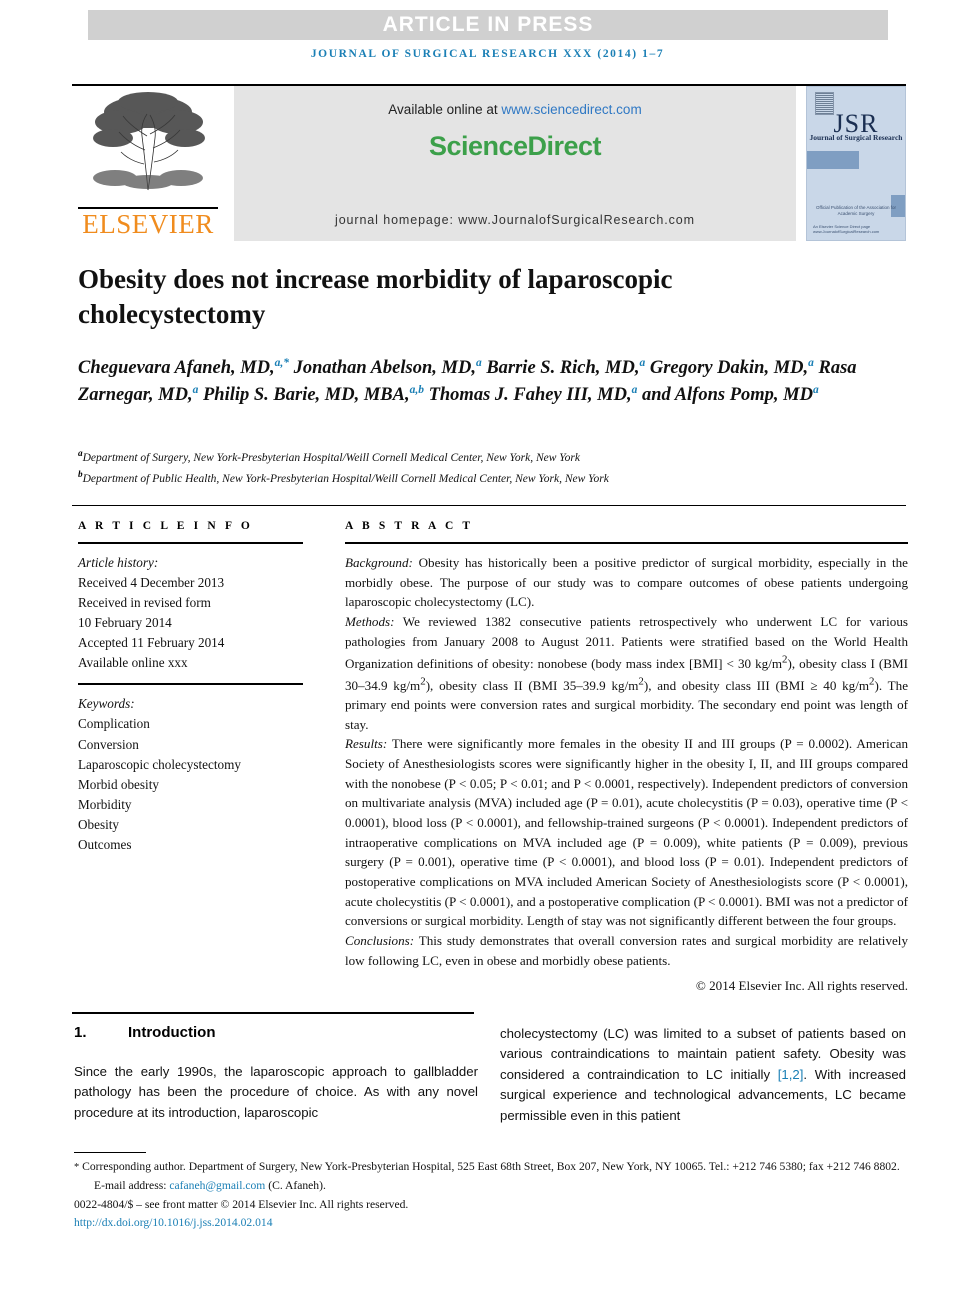 The width and height of the screenshot is (975, 1305). What do you see at coordinates (275, 1032) in the screenshot?
I see `introduction-heading: 1. Introduction` at bounding box center [275, 1032].